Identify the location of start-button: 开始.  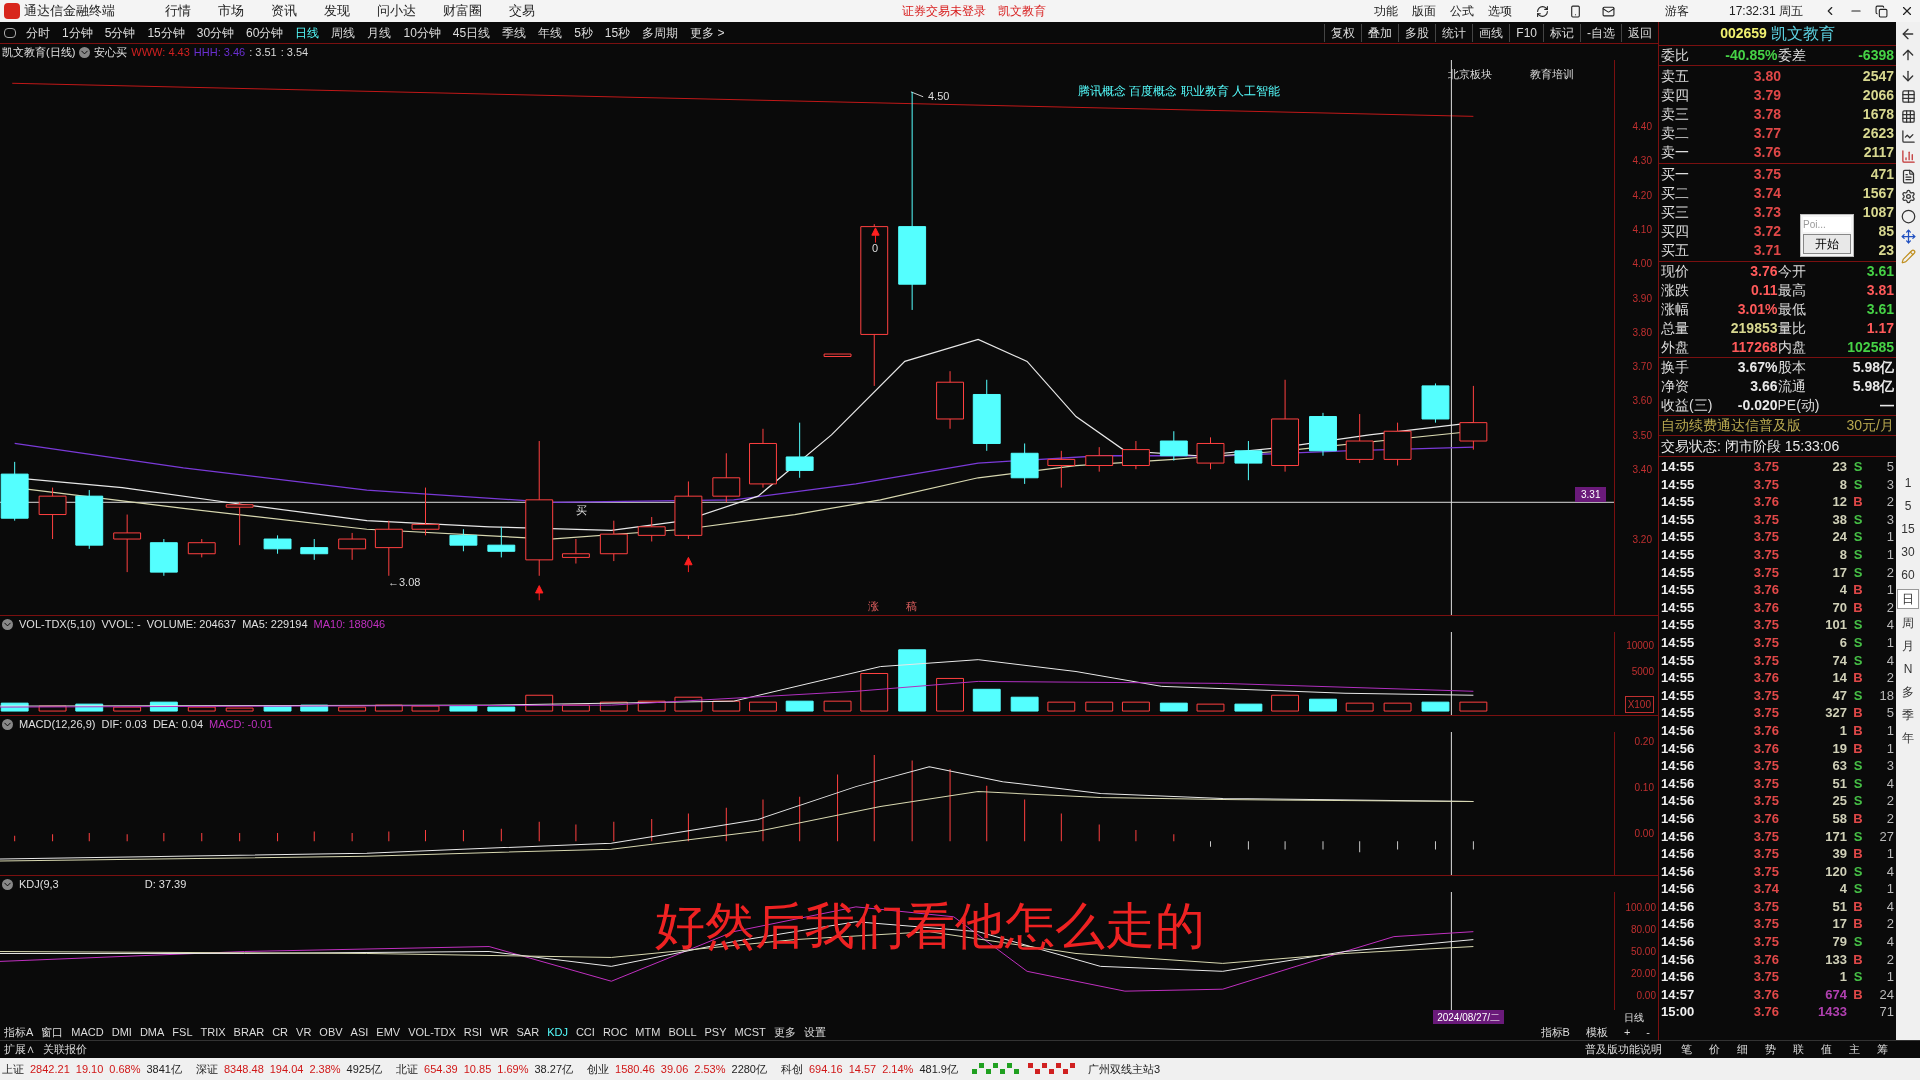
(1827, 244).